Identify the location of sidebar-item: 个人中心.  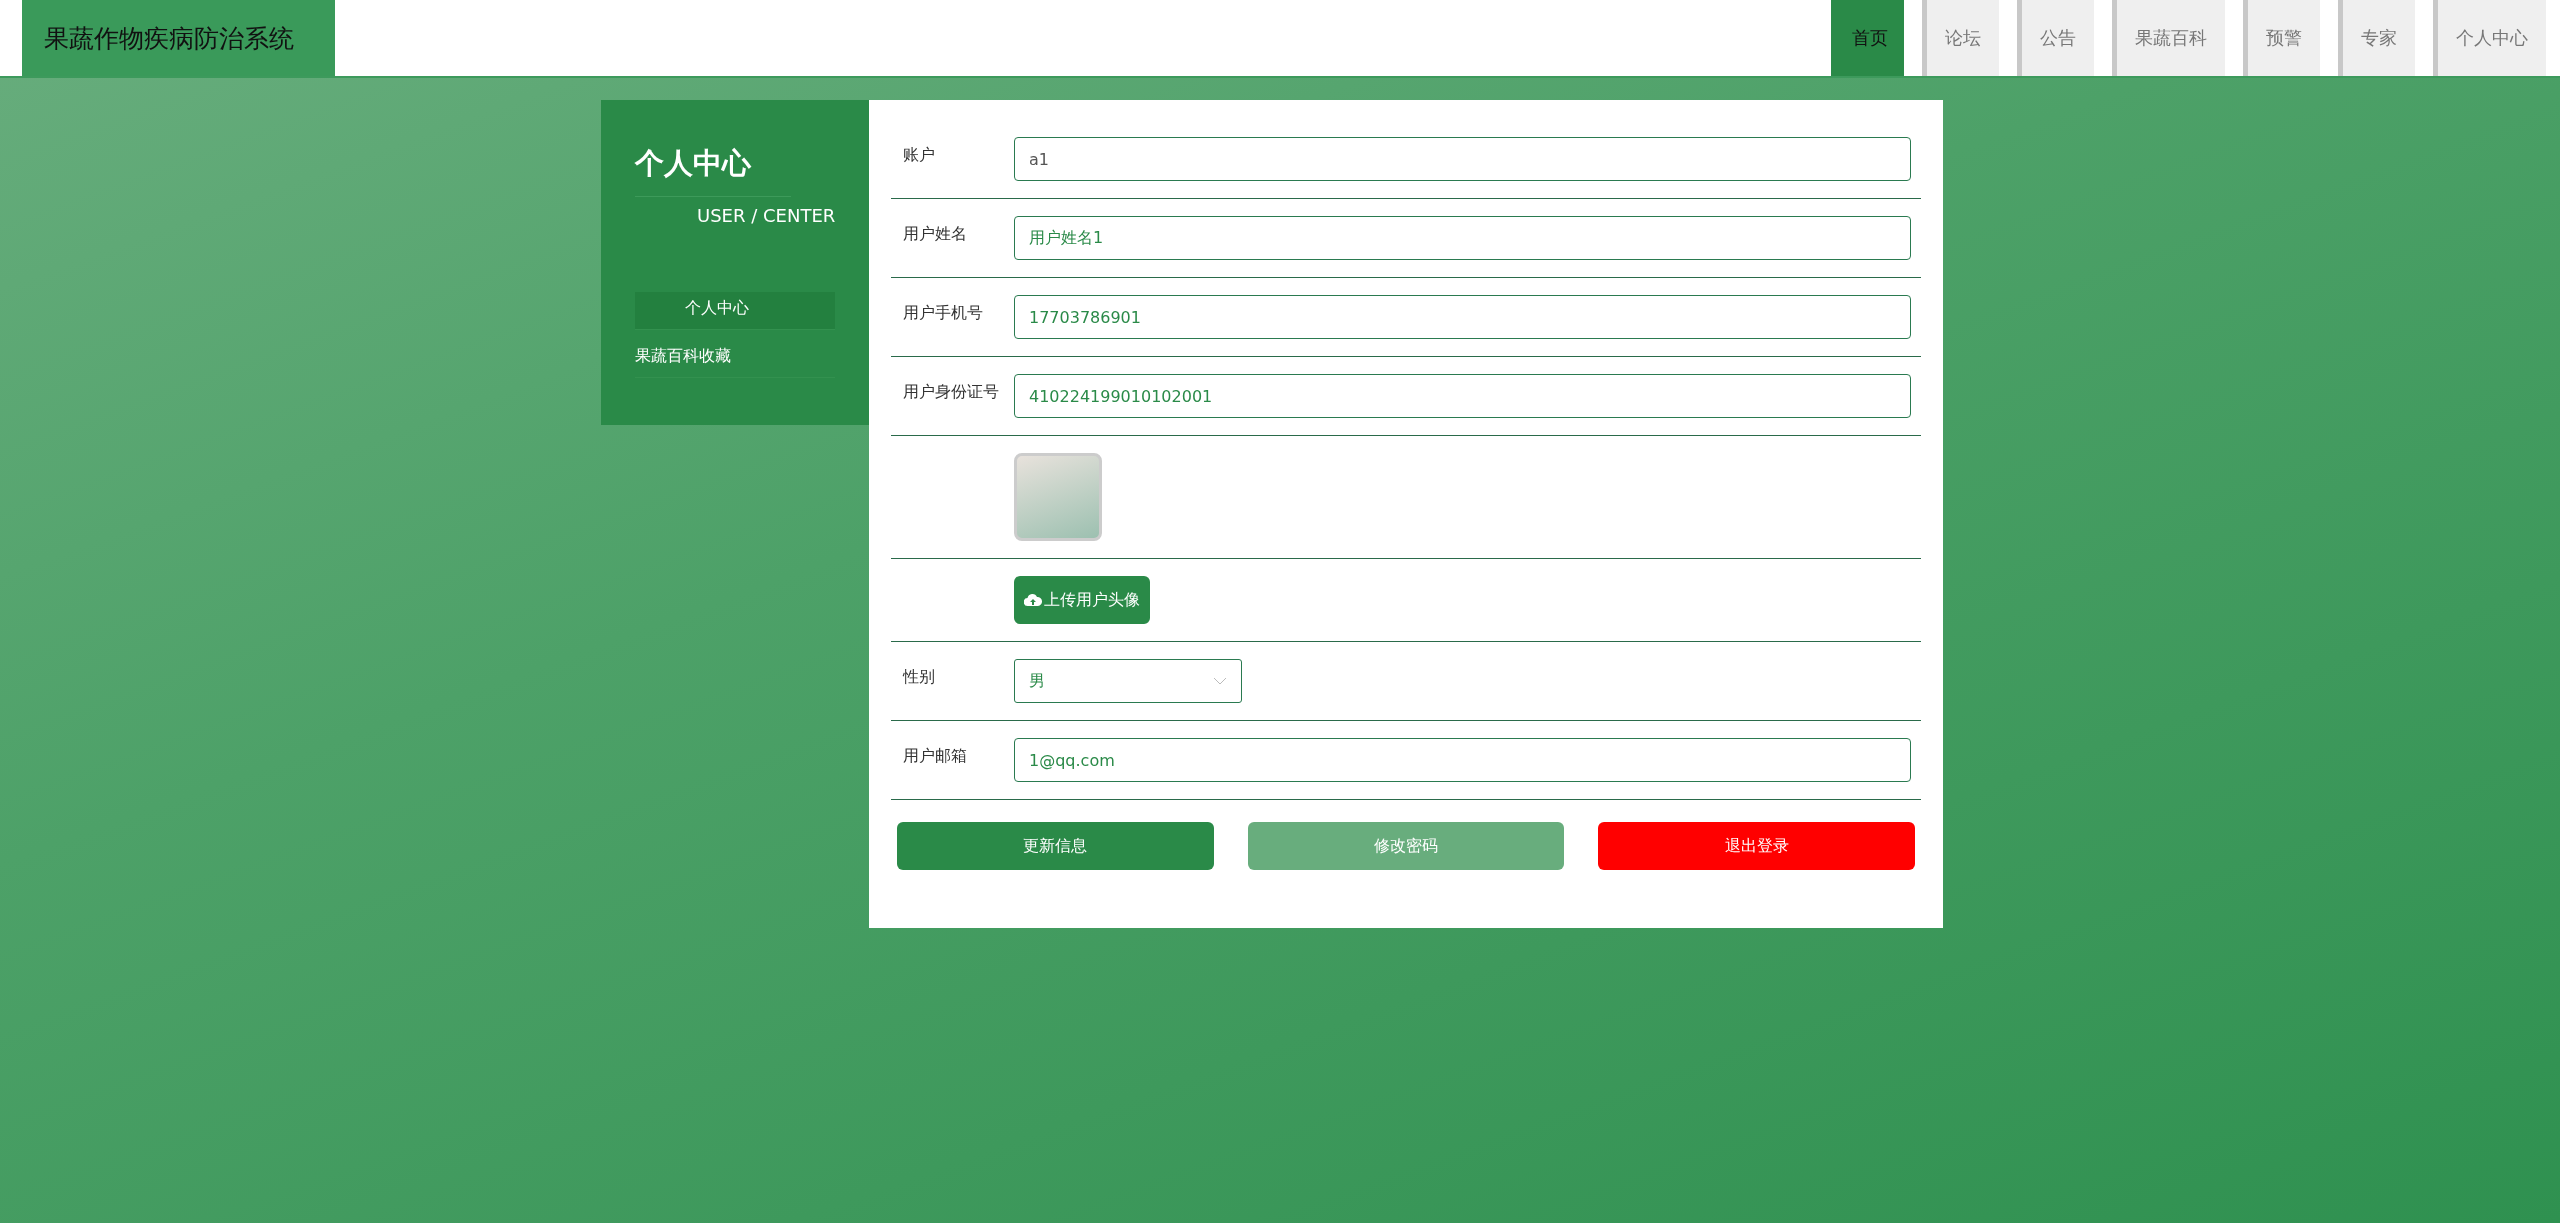
(735, 311).